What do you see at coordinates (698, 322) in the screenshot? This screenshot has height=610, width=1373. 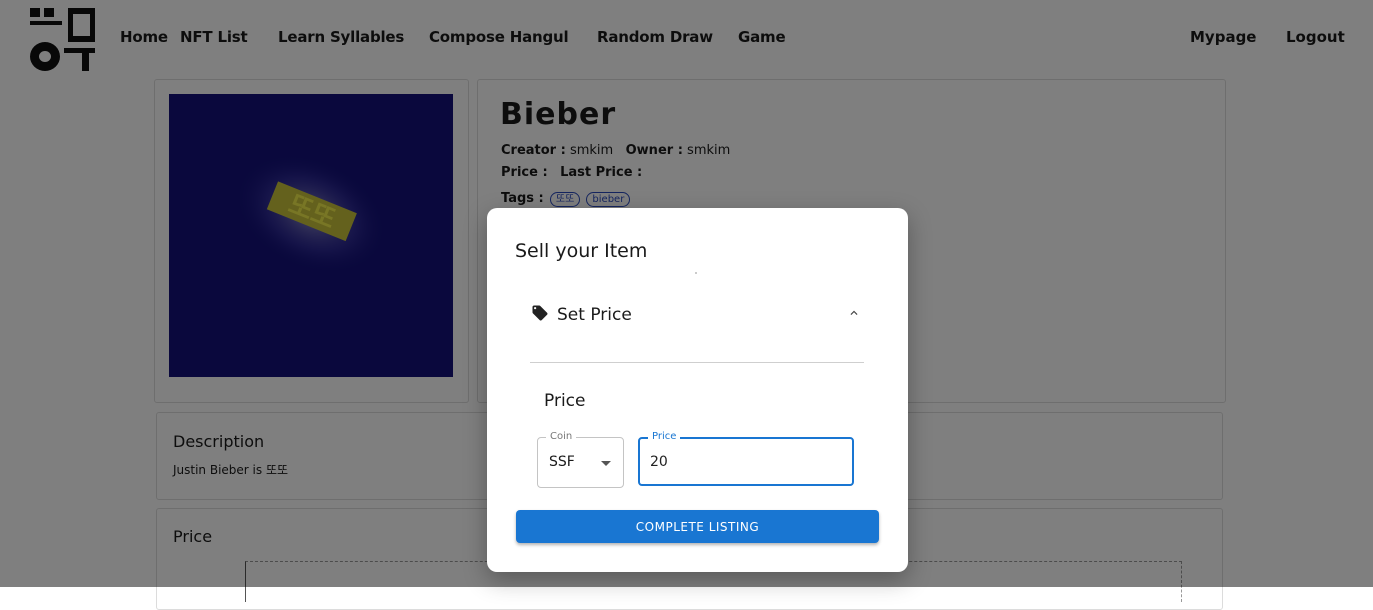 I see `set-price-accordion-header: Set Price` at bounding box center [698, 322].